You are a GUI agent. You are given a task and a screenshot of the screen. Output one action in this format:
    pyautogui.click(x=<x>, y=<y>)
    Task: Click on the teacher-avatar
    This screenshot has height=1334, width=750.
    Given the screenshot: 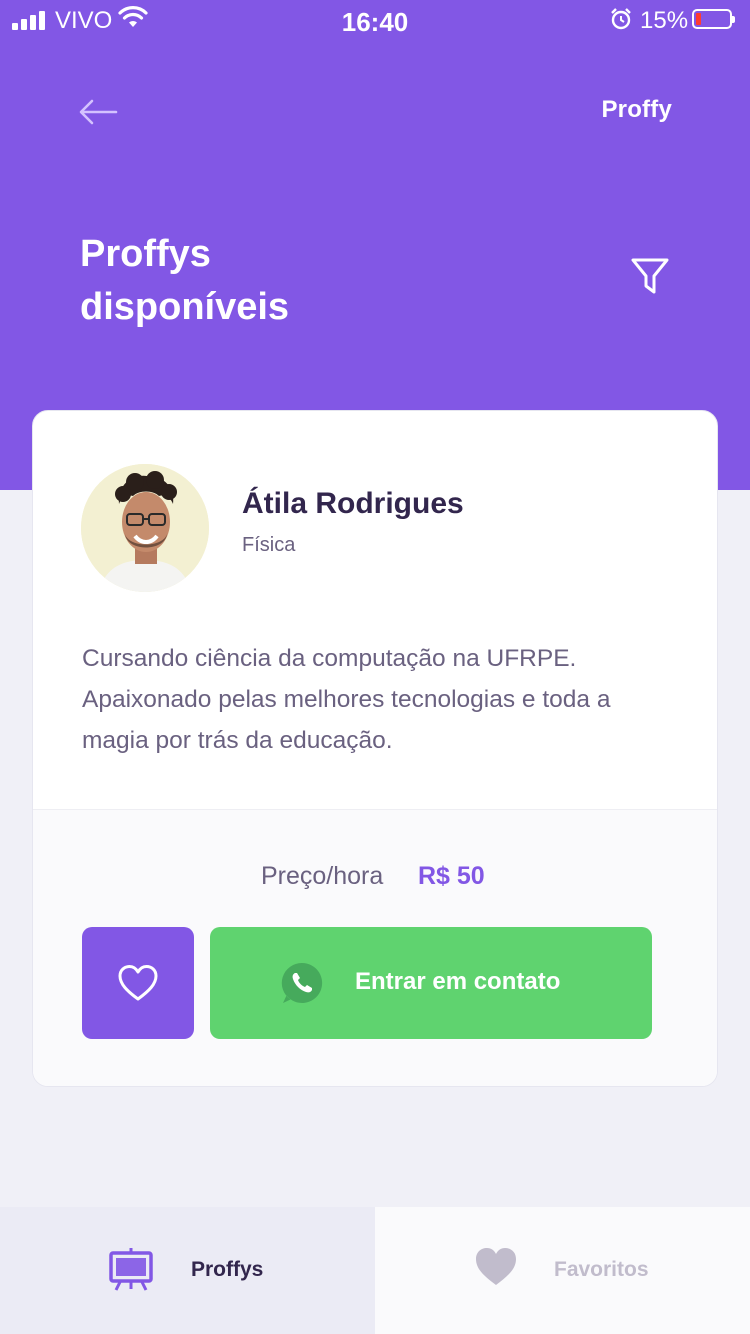 What is the action you would take?
    pyautogui.click(x=145, y=528)
    